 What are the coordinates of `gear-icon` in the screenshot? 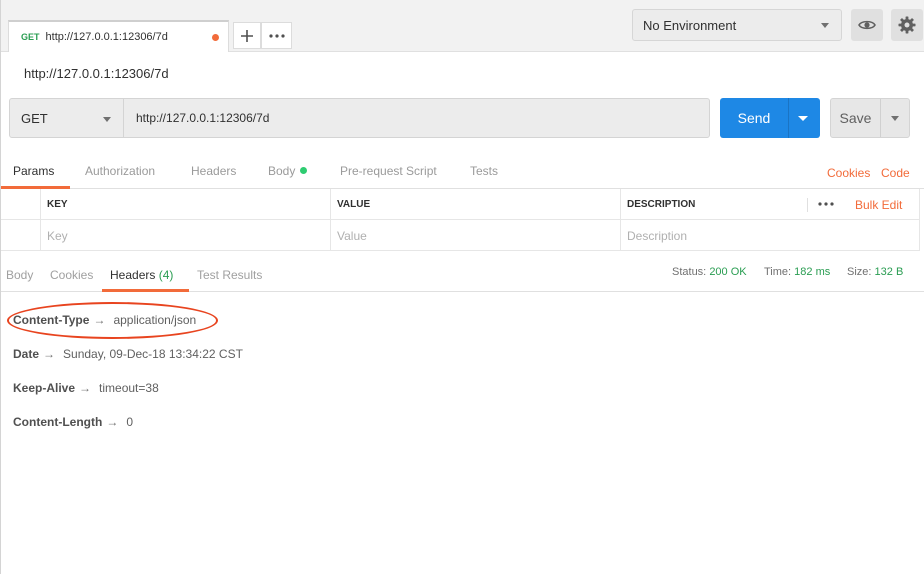 It's located at (907, 25).